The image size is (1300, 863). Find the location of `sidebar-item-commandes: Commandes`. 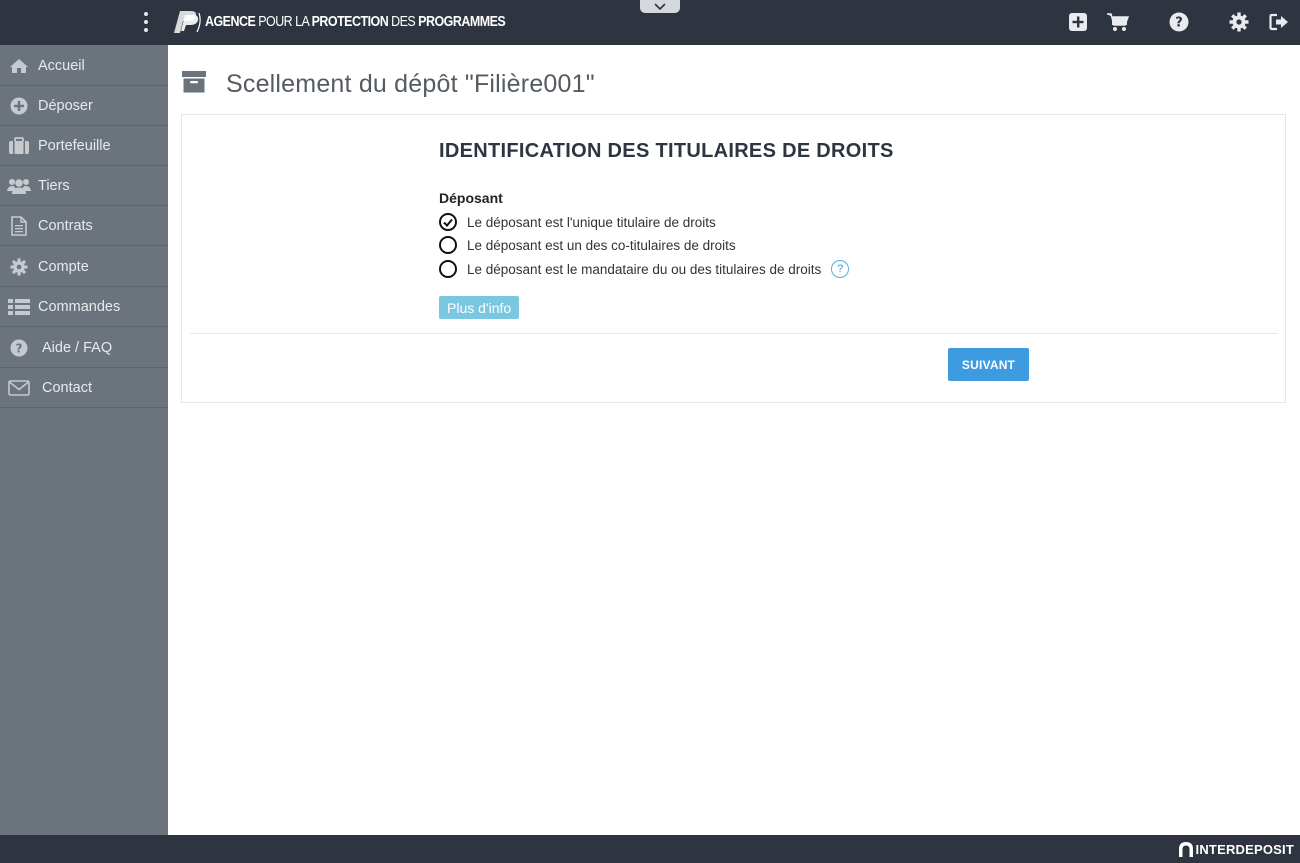

sidebar-item-commandes: Commandes is located at coordinates (84, 307).